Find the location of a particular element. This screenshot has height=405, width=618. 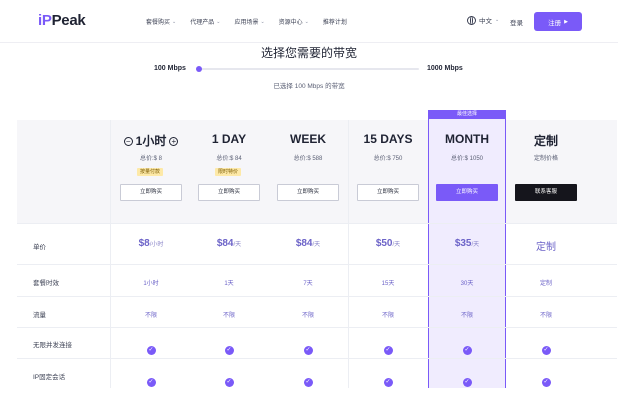

bandwidth-selected-text: 已选择 100 Mbps 的带宽 is located at coordinates (309, 86).